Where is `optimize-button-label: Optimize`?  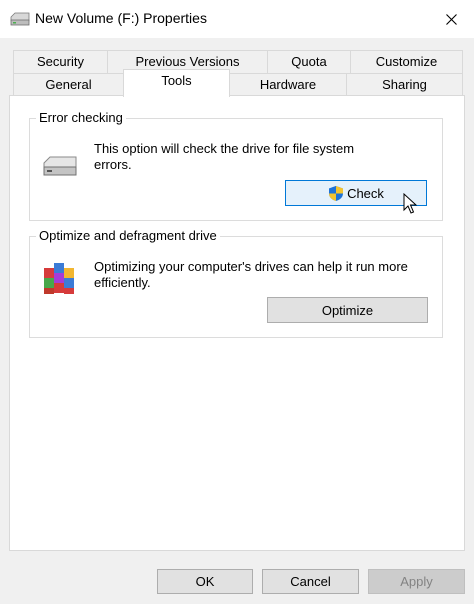 optimize-button-label: Optimize is located at coordinates (347, 310).